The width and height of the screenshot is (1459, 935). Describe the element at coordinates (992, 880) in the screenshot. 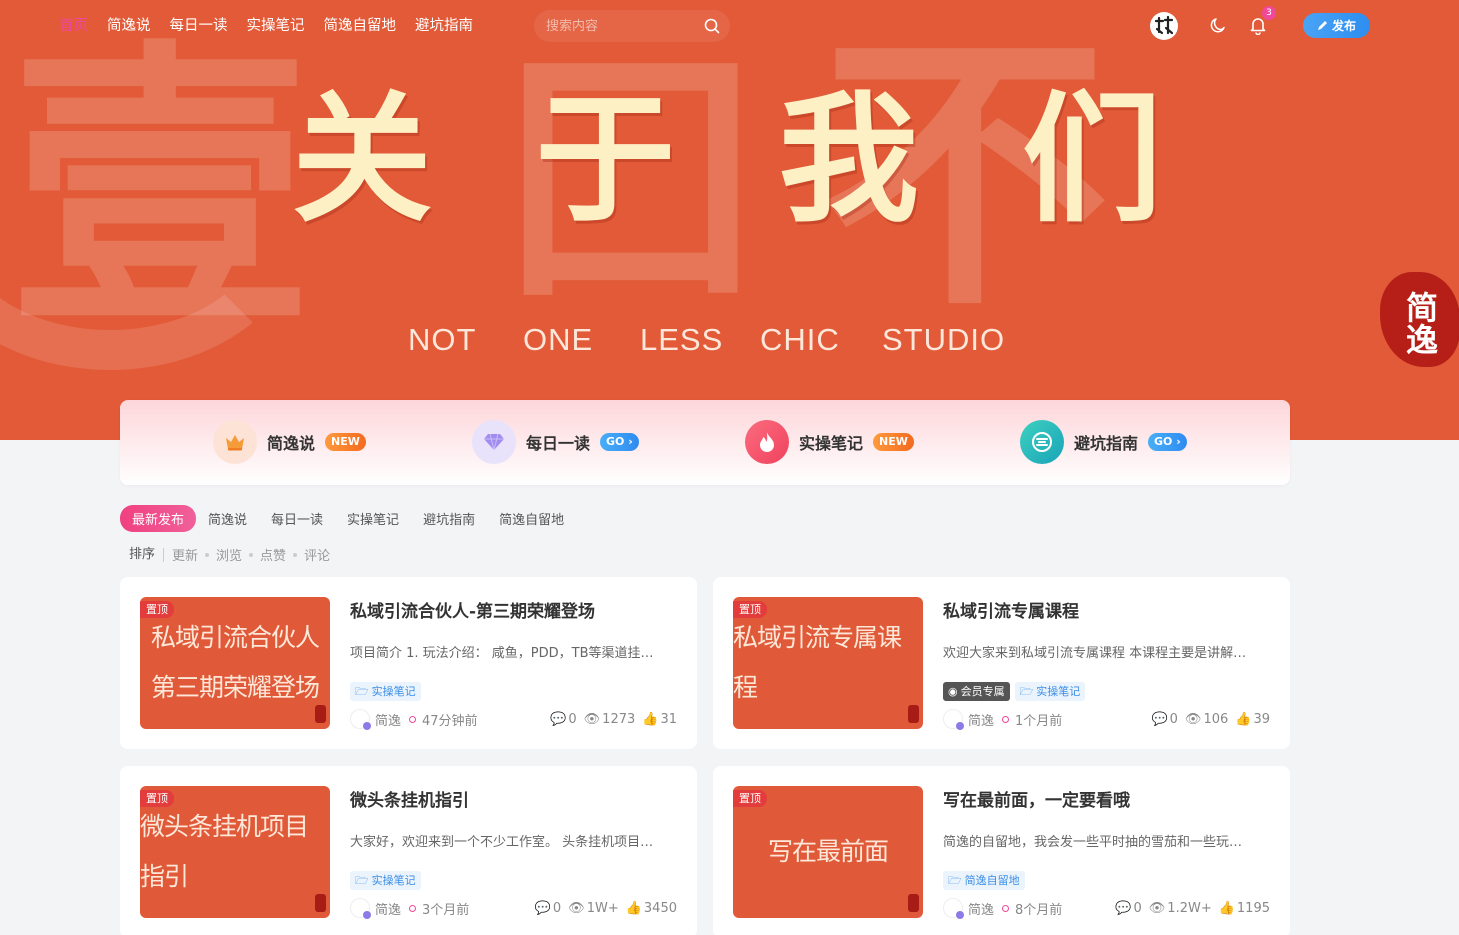

I see `category-tag-label: 简逸自留地` at that location.